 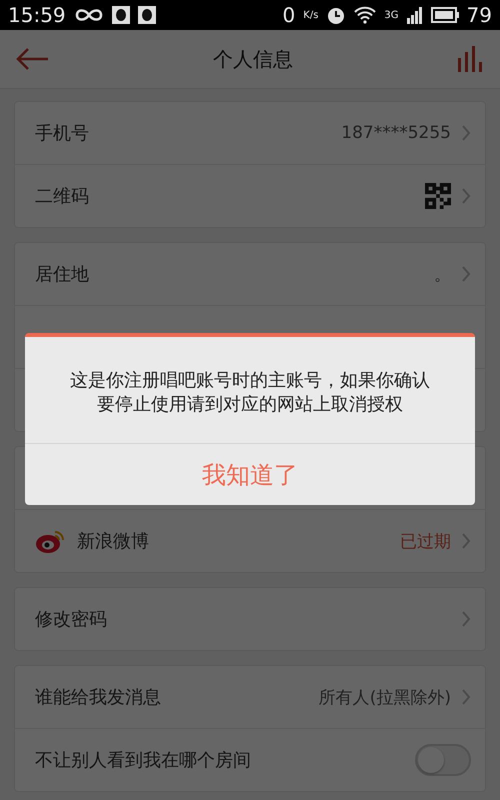 What do you see at coordinates (289, 15) in the screenshot?
I see `network-speed: 0` at bounding box center [289, 15].